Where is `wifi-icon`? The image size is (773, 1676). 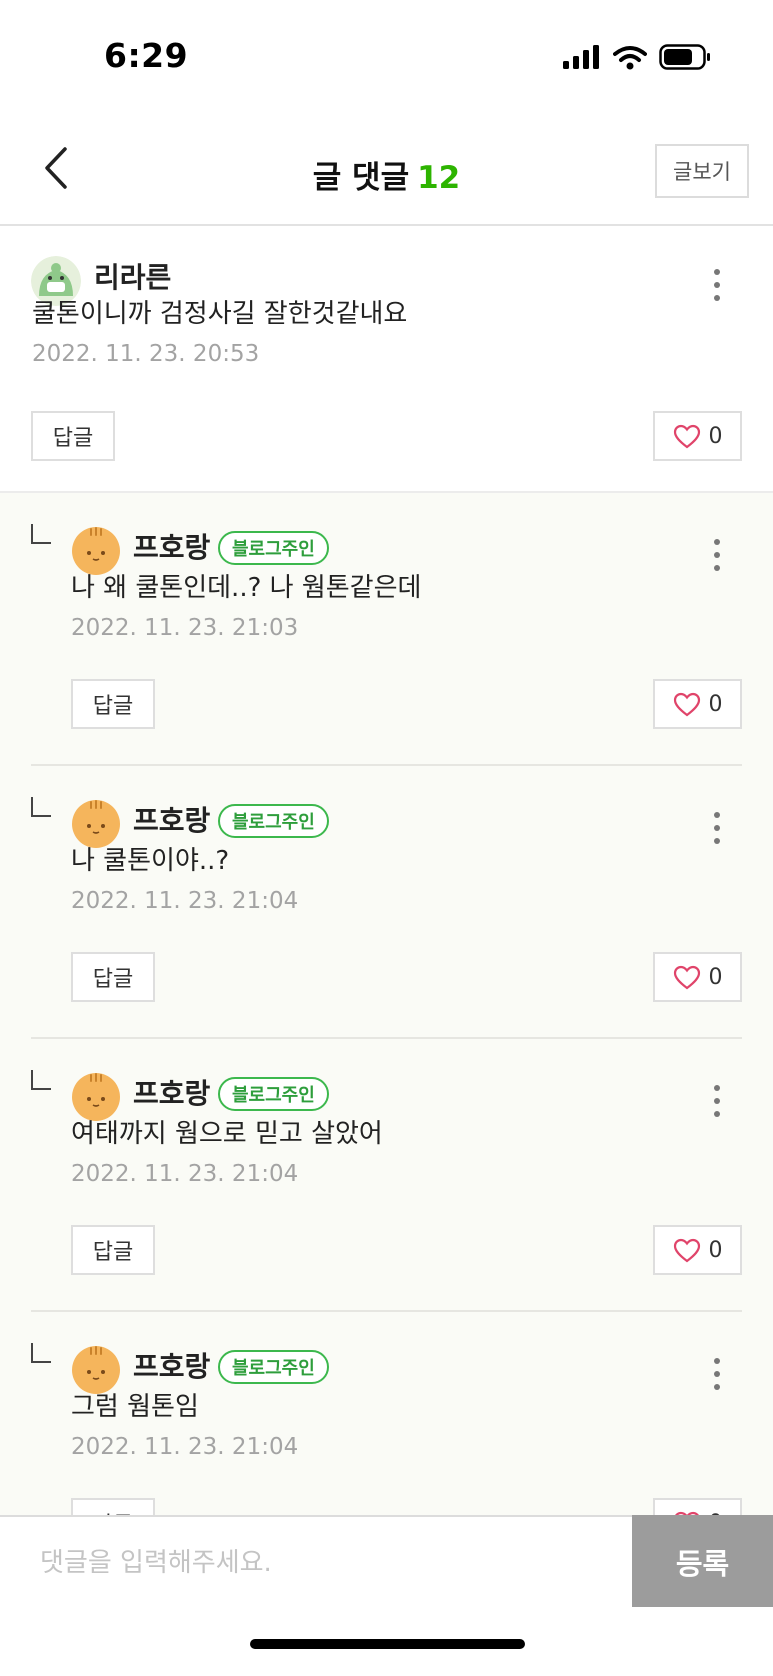 wifi-icon is located at coordinates (630, 57).